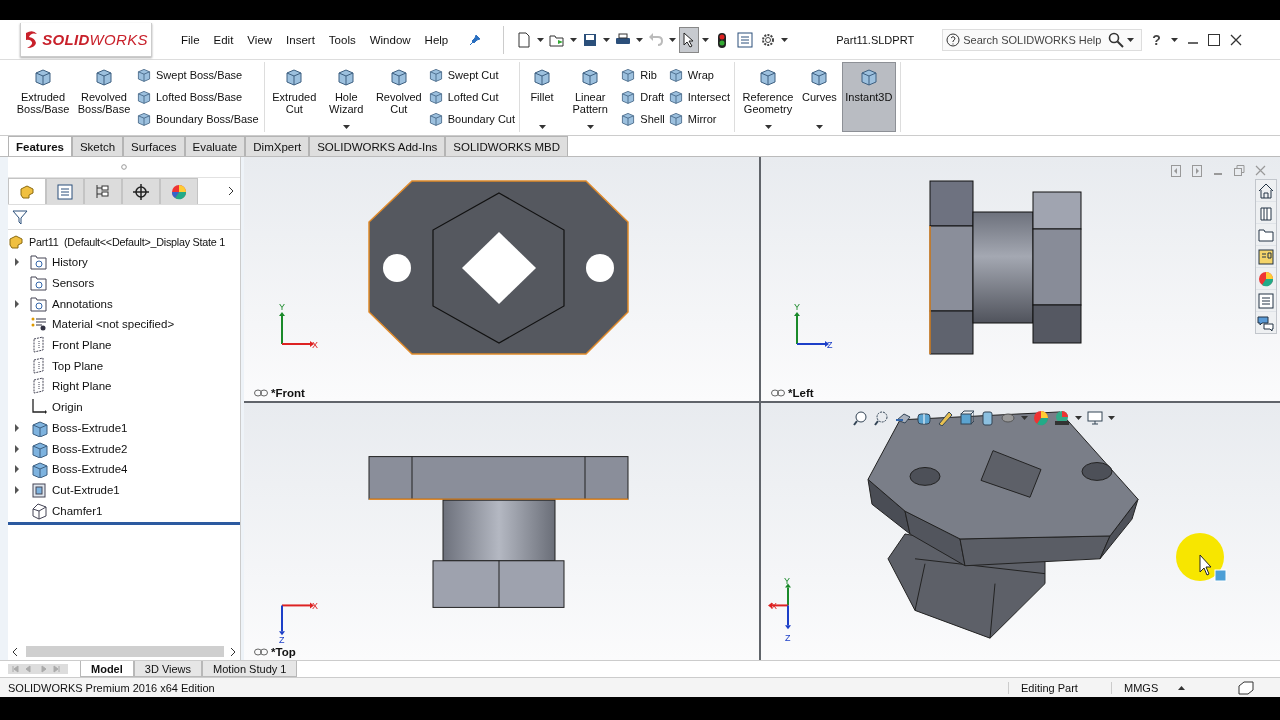 The width and height of the screenshot is (1280, 720). I want to click on search-icon, so click(1116, 39).